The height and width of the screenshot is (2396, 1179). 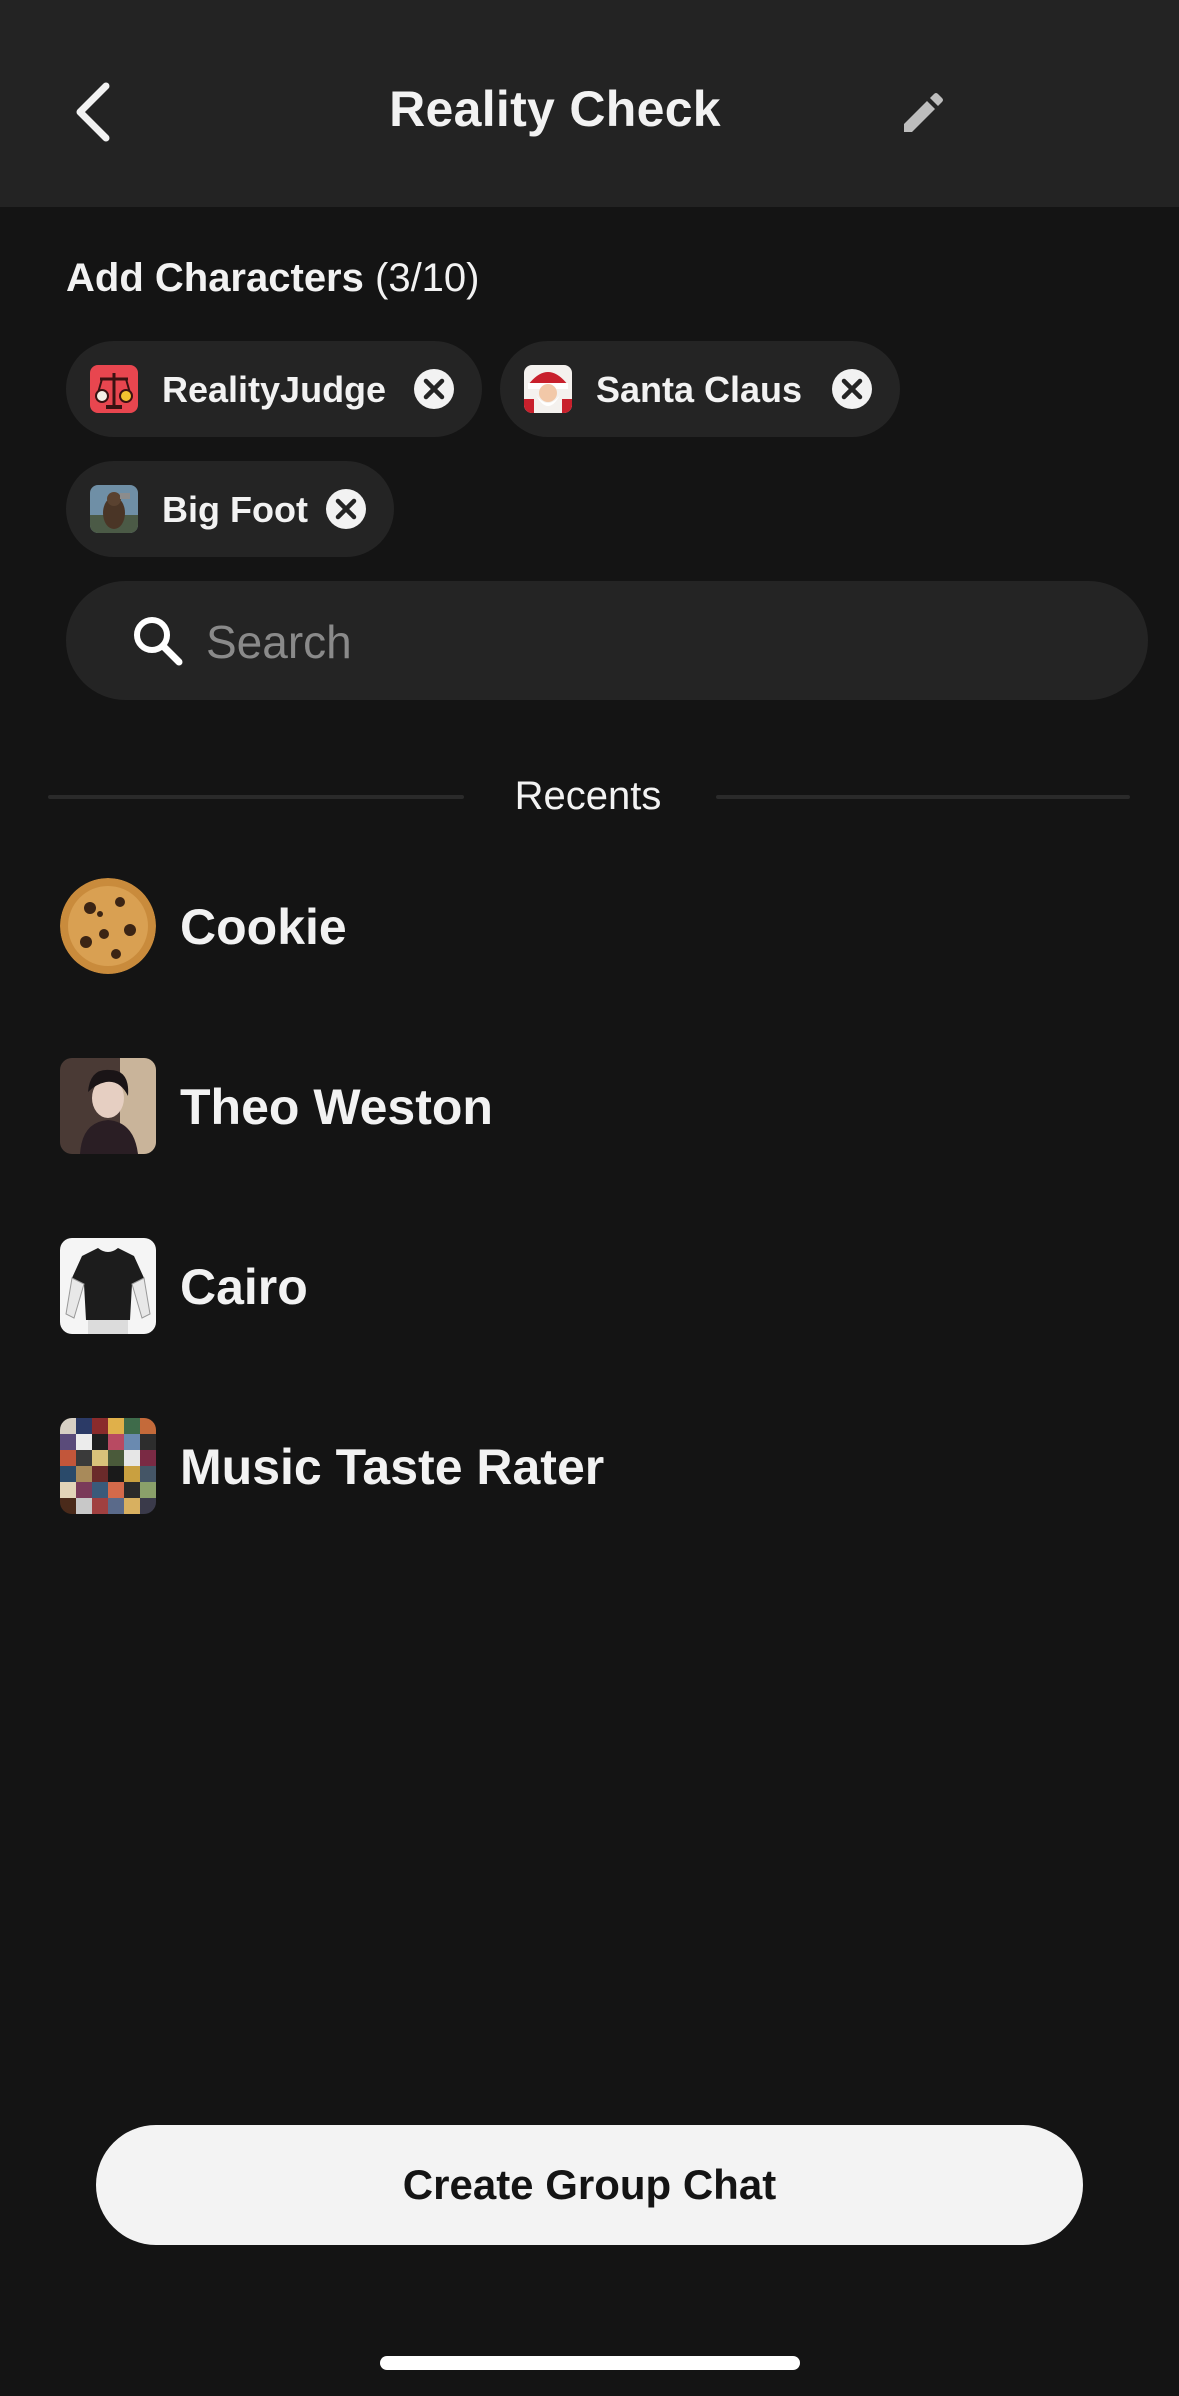 I want to click on character-name: Cookie, so click(x=263, y=927).